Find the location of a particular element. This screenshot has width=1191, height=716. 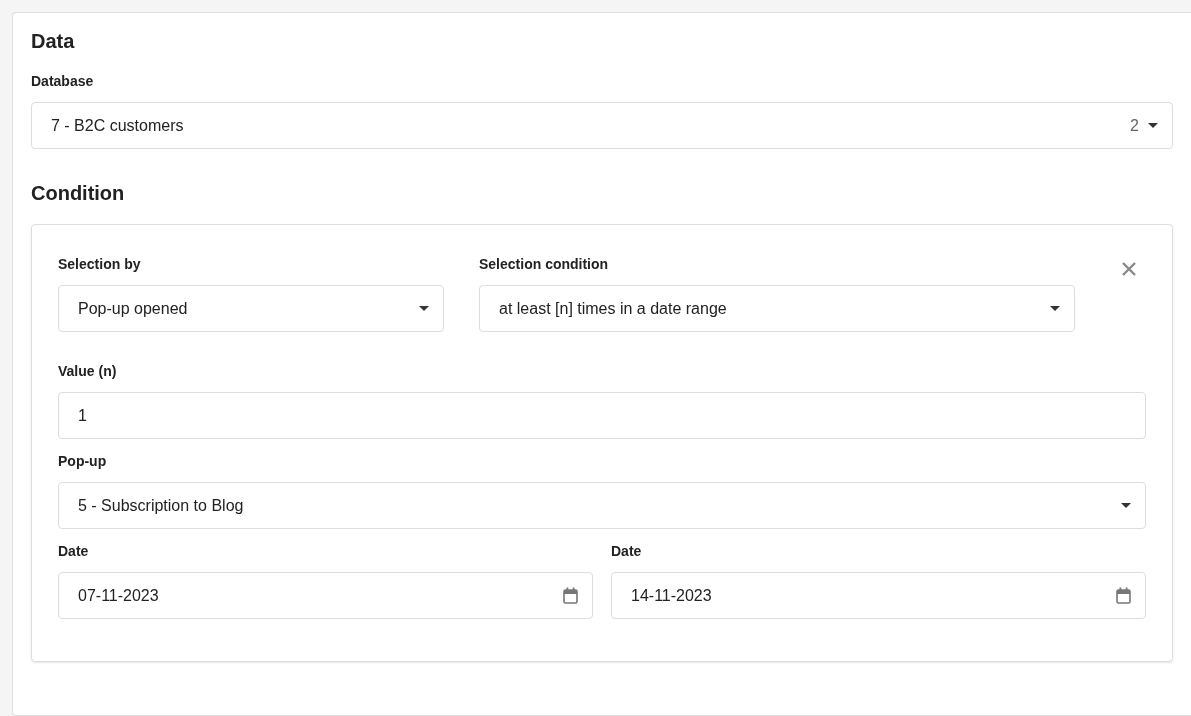

count-text: 2 is located at coordinates (1134, 125).